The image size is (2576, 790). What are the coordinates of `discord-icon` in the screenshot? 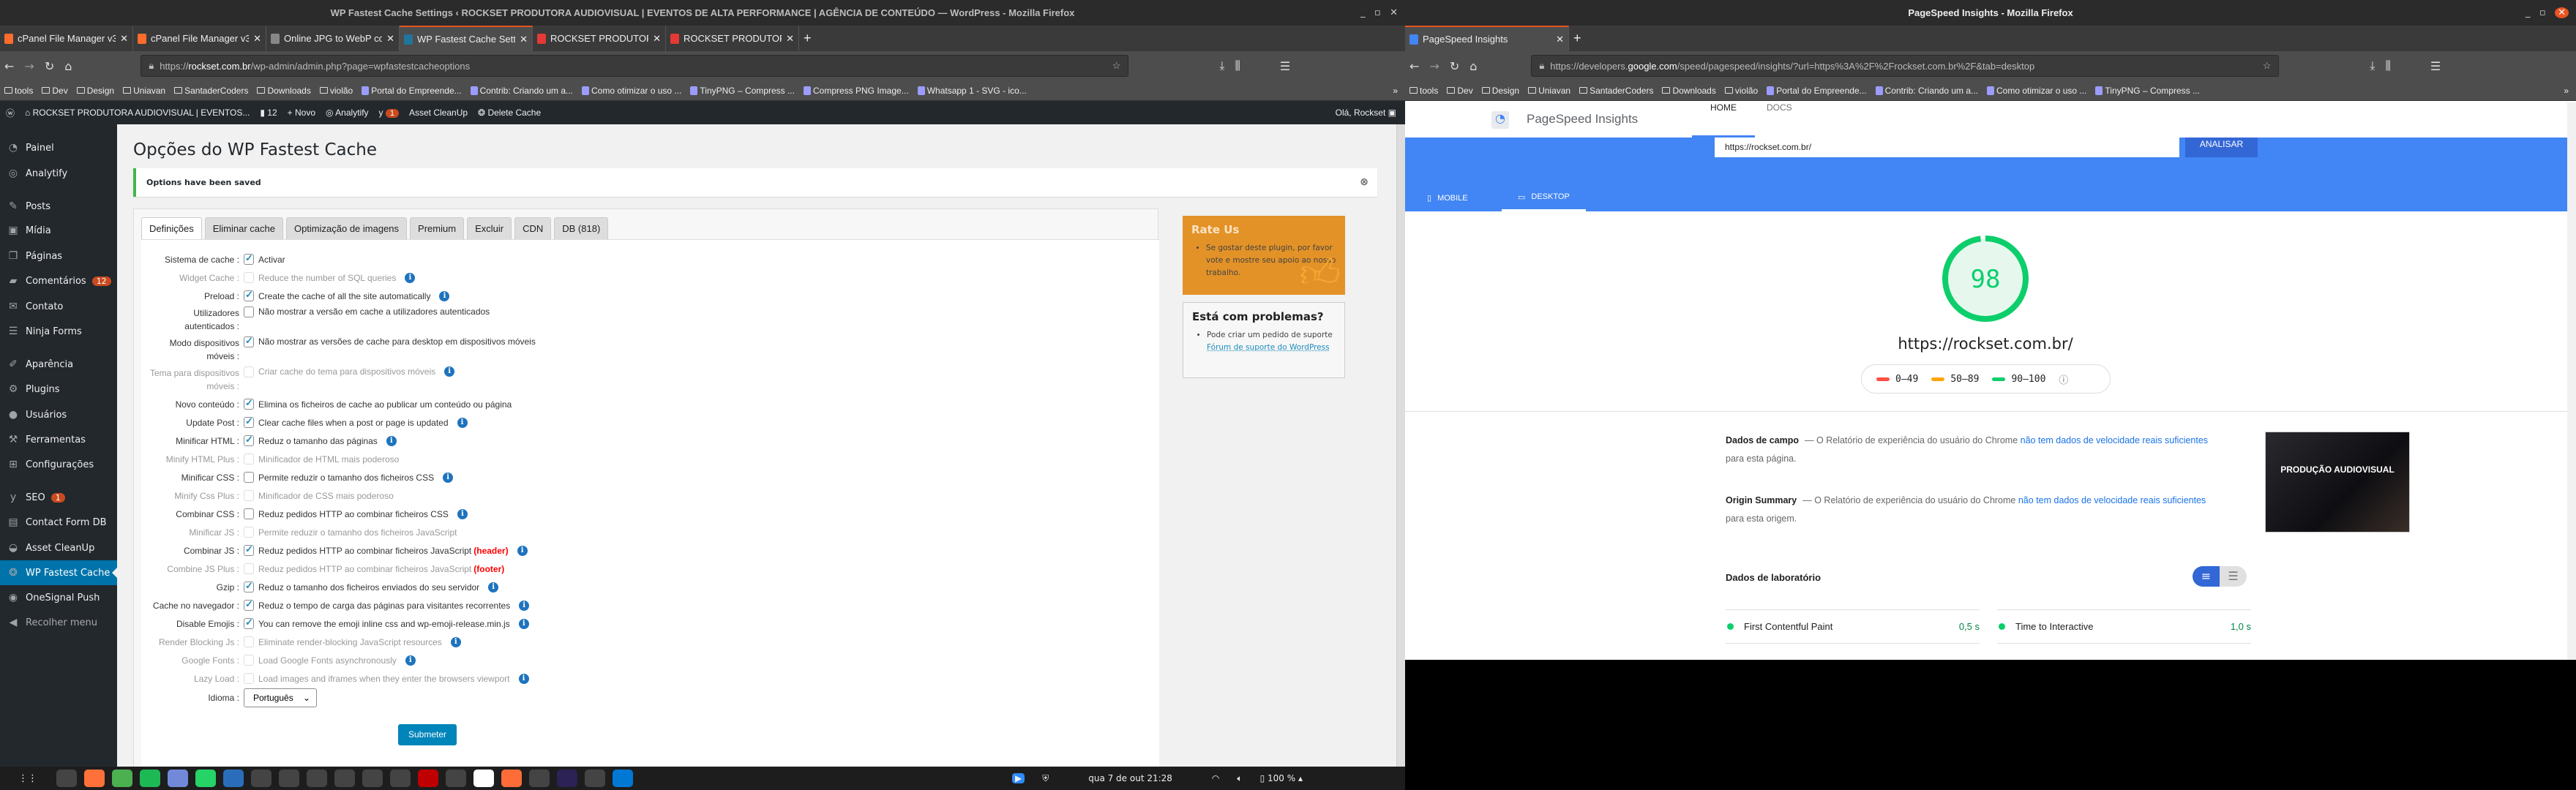 It's located at (178, 778).